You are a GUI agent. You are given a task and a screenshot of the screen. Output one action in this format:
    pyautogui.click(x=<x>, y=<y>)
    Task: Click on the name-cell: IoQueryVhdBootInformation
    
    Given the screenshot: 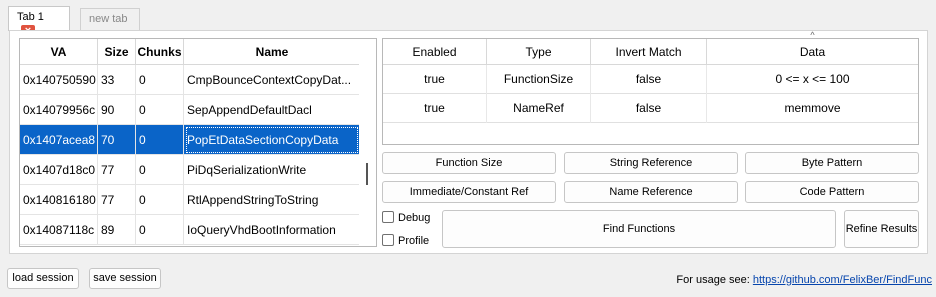 What is the action you would take?
    pyautogui.click(x=272, y=230)
    